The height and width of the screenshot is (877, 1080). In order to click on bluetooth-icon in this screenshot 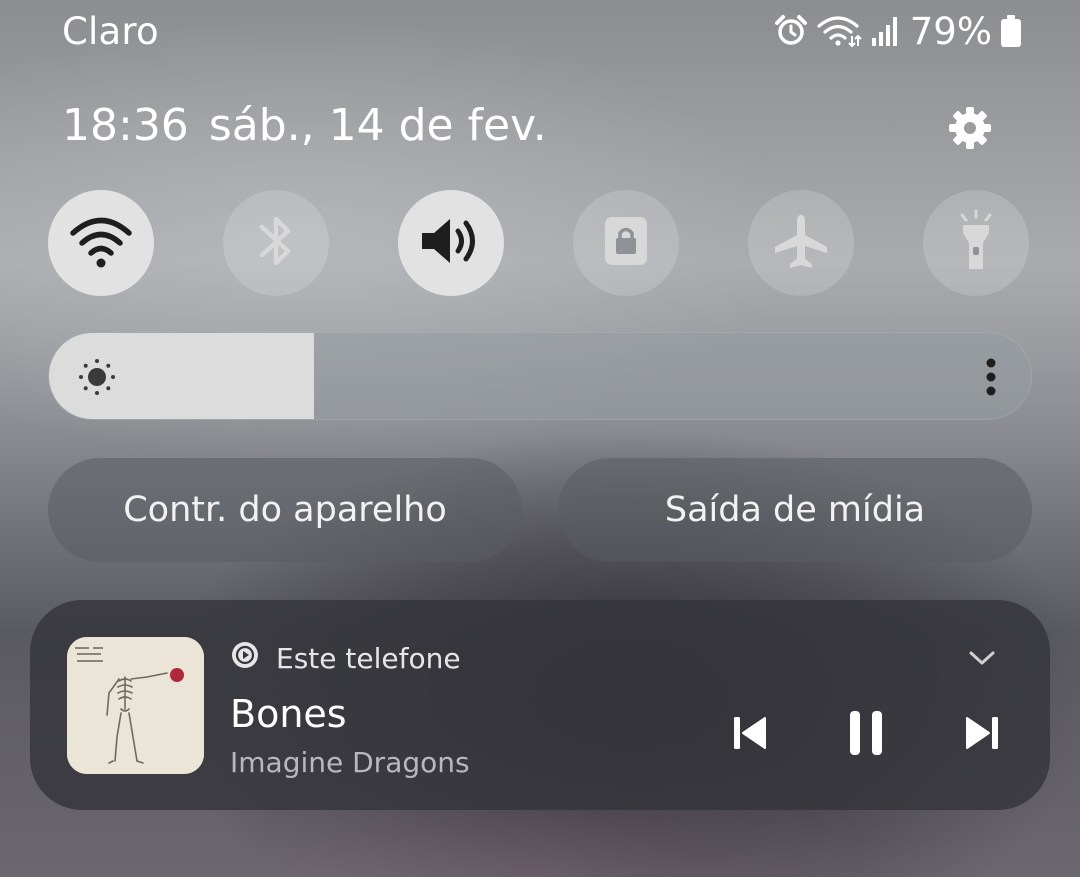, I will do `click(276, 243)`.